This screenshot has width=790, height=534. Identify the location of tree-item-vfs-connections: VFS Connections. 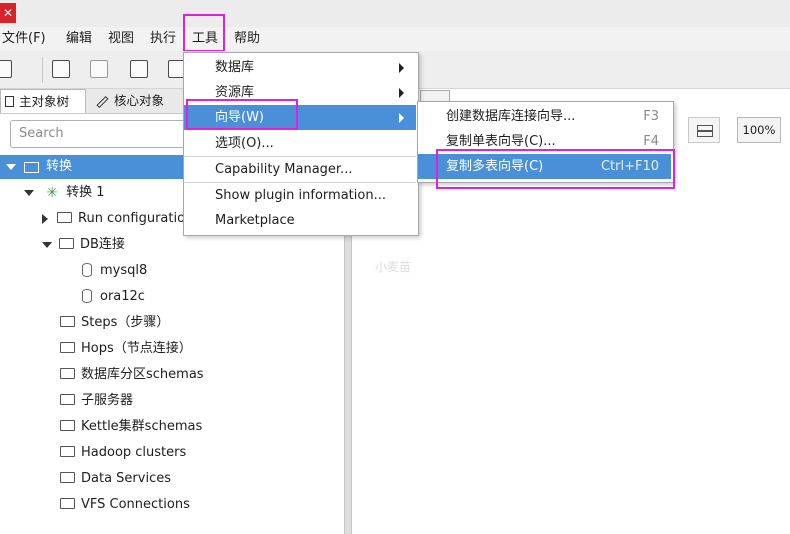
(125, 505).